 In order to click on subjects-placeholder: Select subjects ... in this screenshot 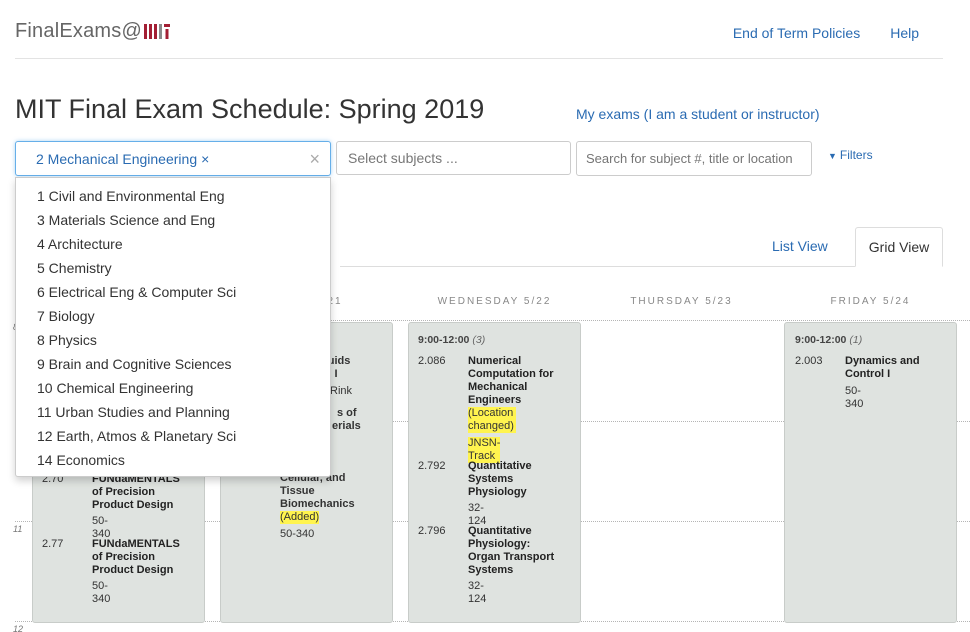, I will do `click(403, 158)`.